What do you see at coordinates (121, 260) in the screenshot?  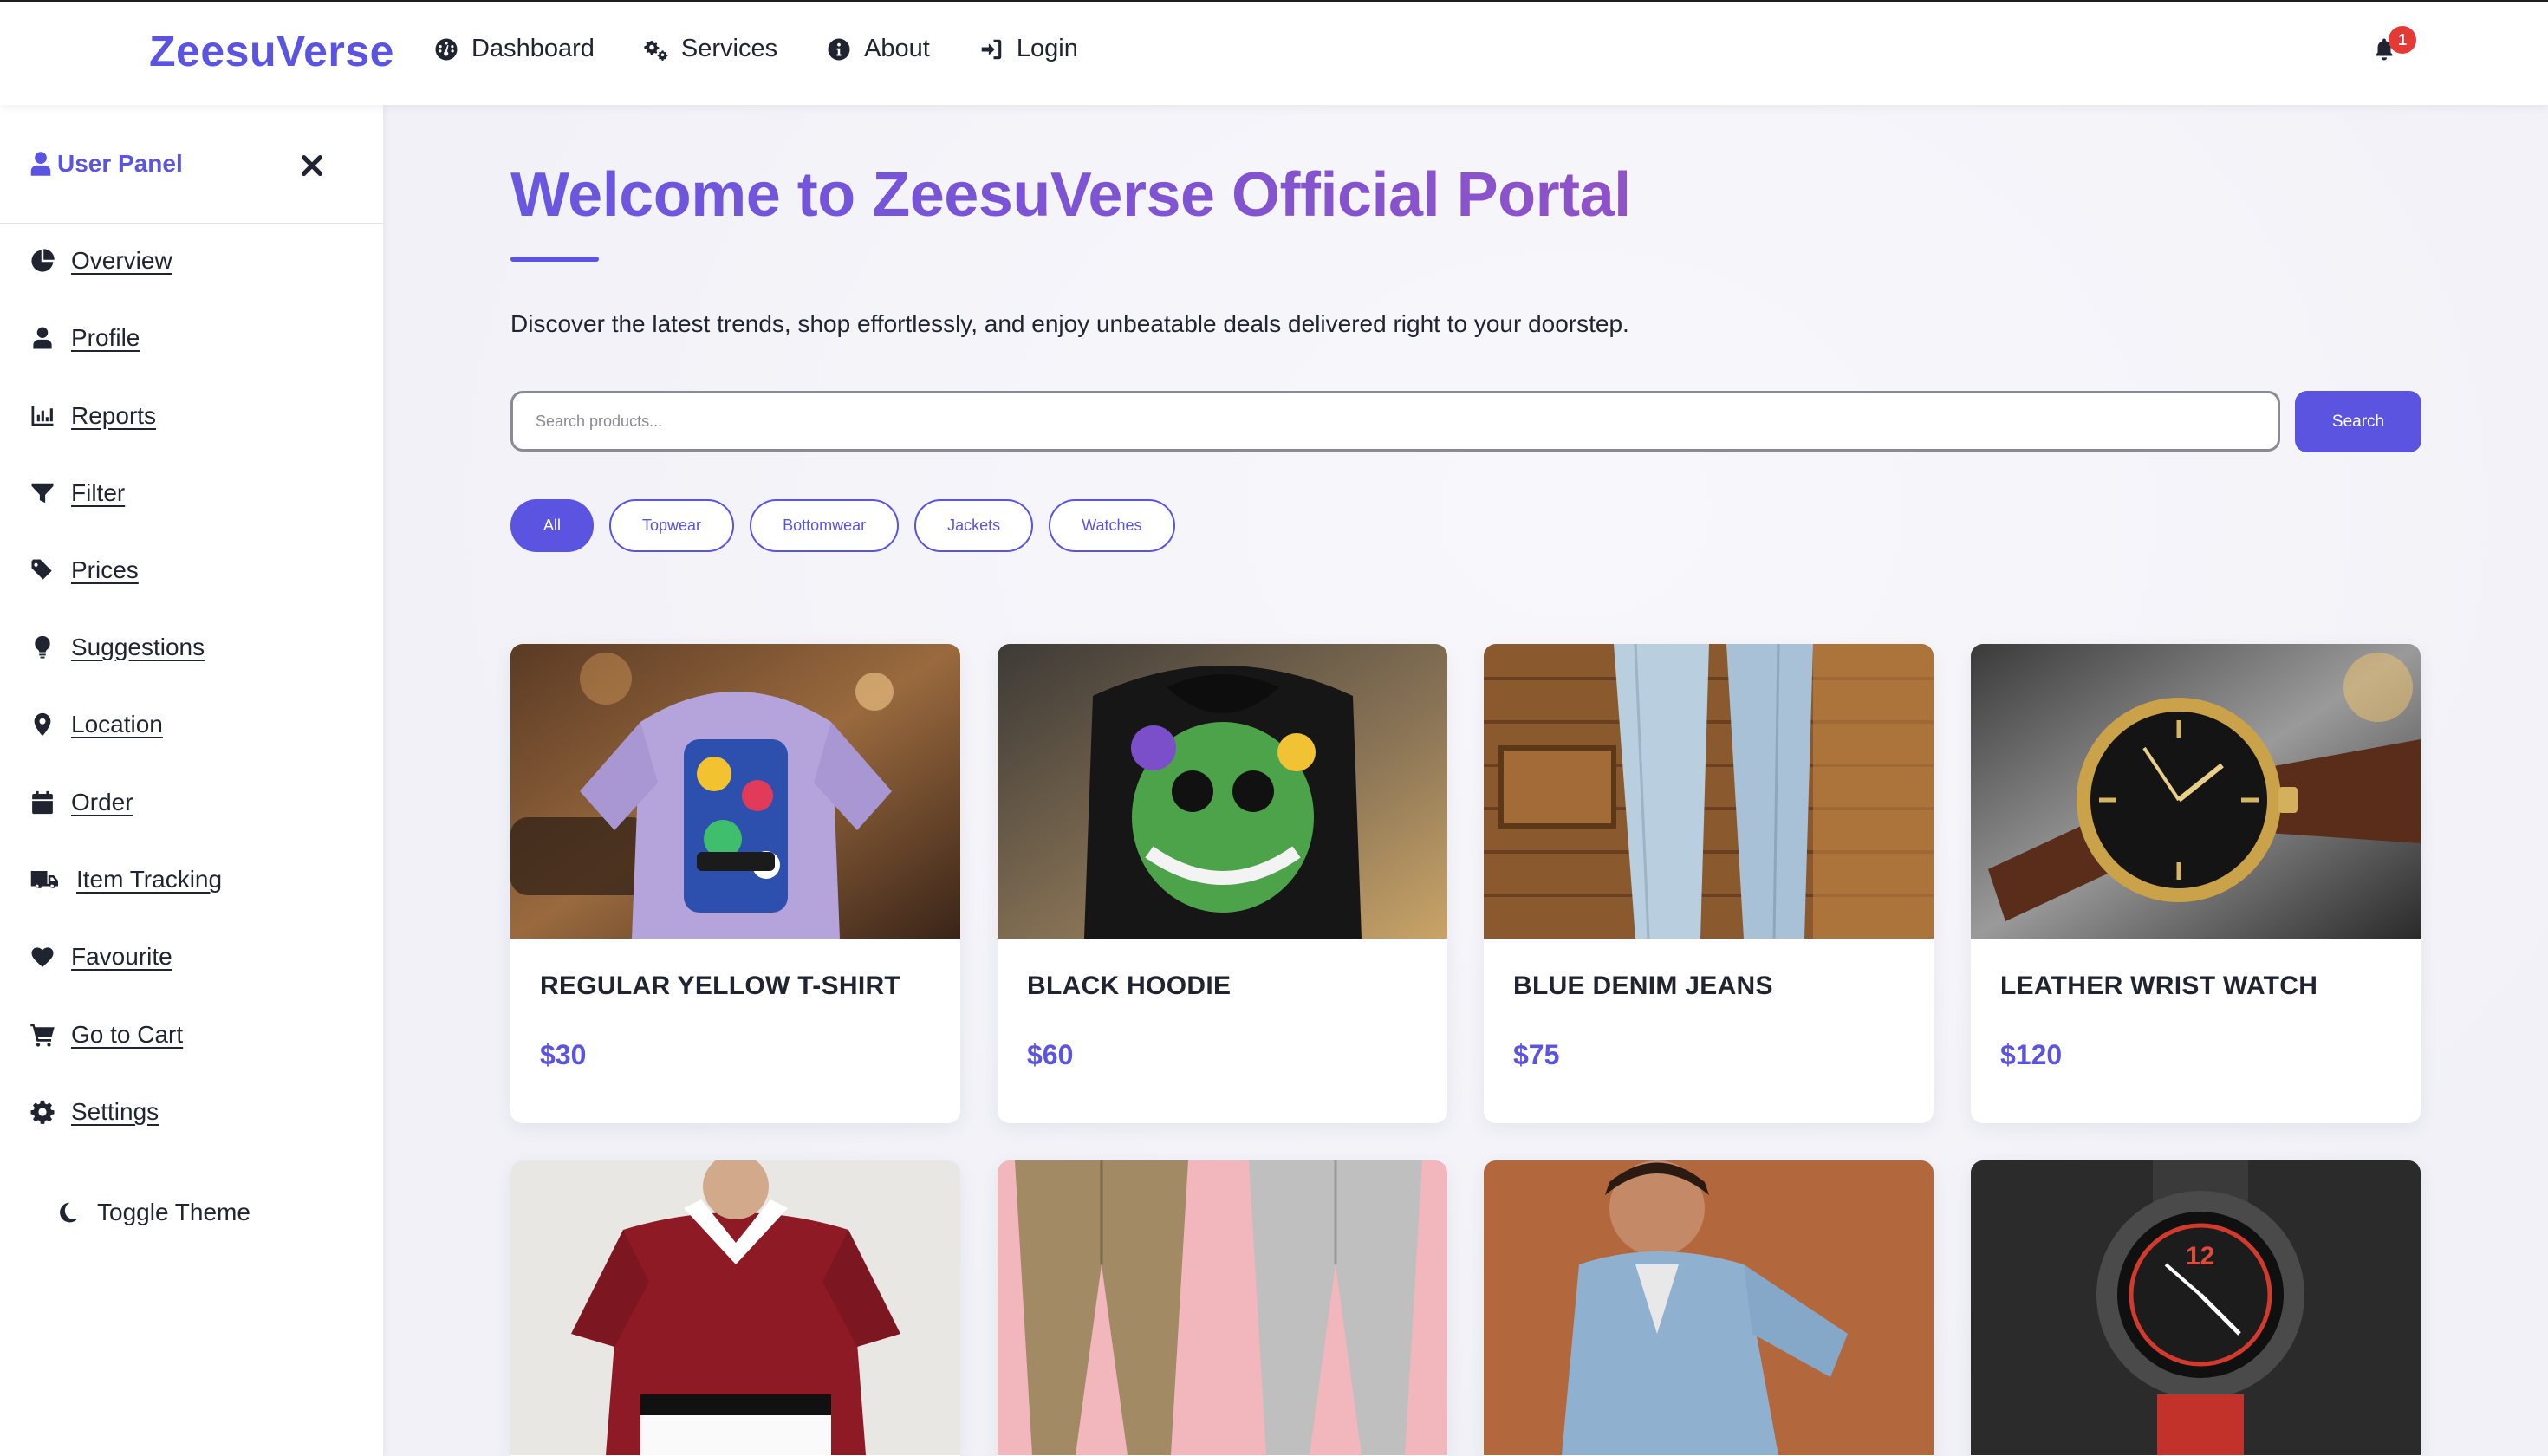 I see `sidebar-item-label: Overview` at bounding box center [121, 260].